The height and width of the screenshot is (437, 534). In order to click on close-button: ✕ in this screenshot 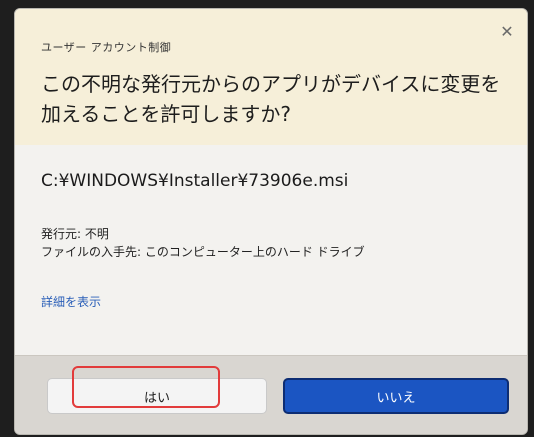, I will do `click(507, 31)`.